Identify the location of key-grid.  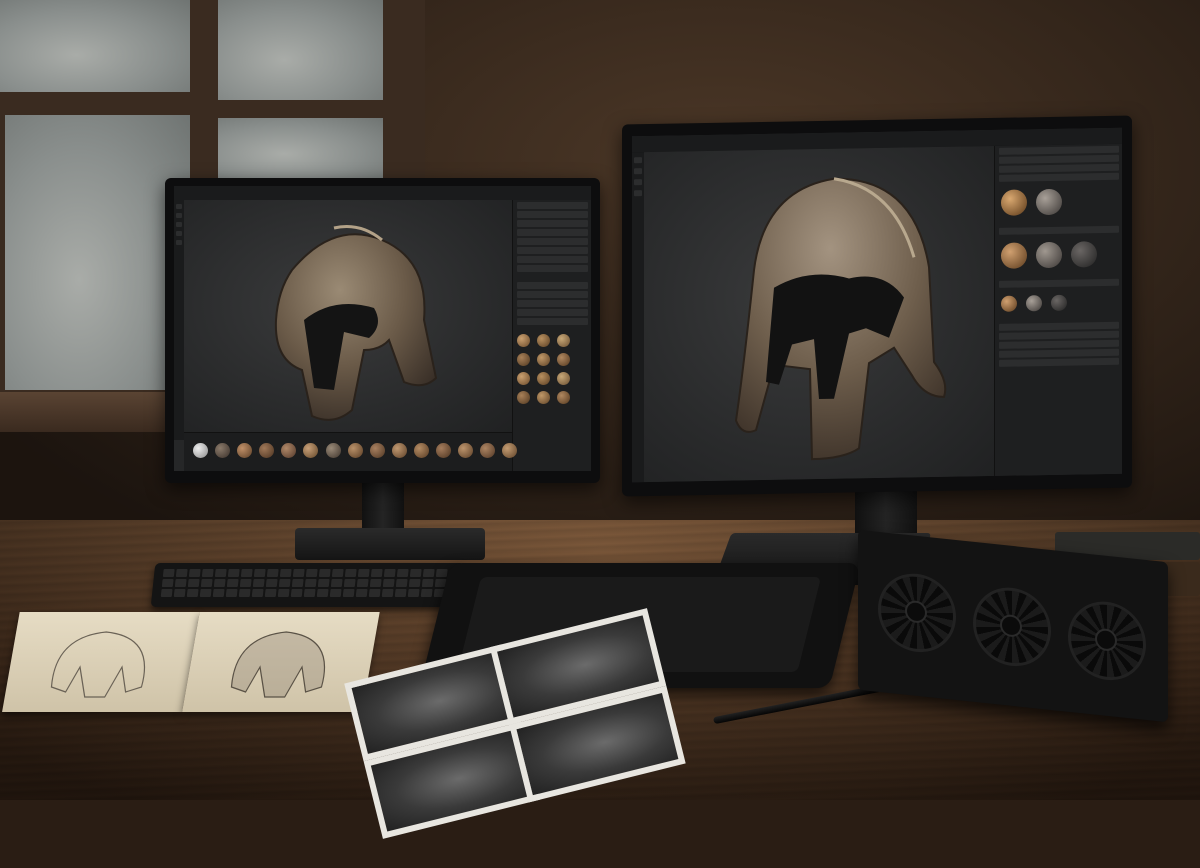
(308, 583).